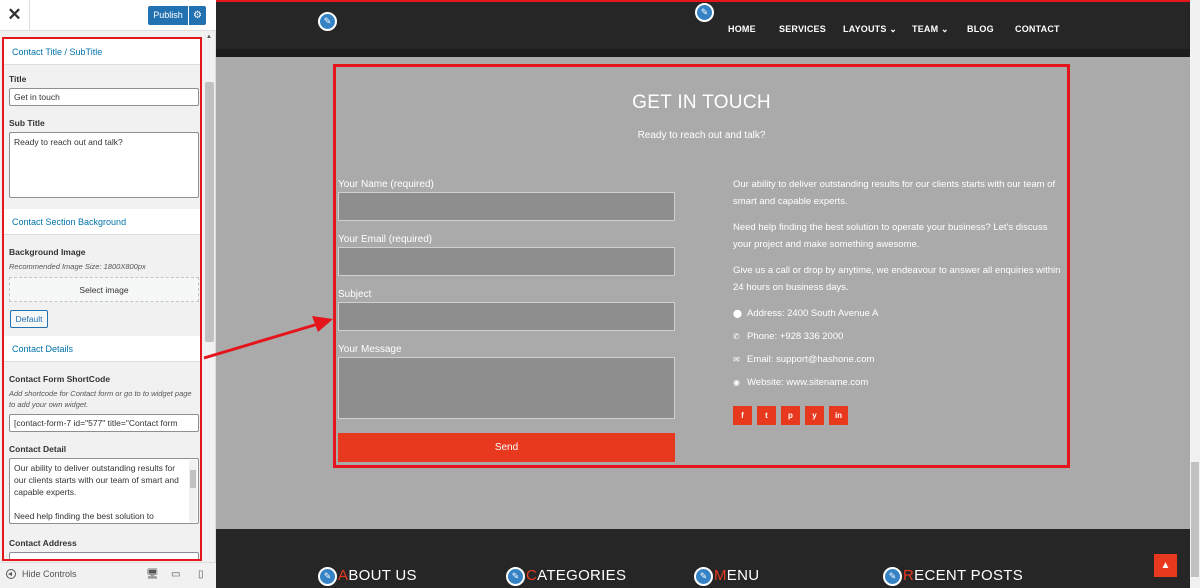 Image resolution: width=1200 pixels, height=588 pixels. Describe the element at coordinates (15, 15) in the screenshot. I see `close-button: ✕` at that location.